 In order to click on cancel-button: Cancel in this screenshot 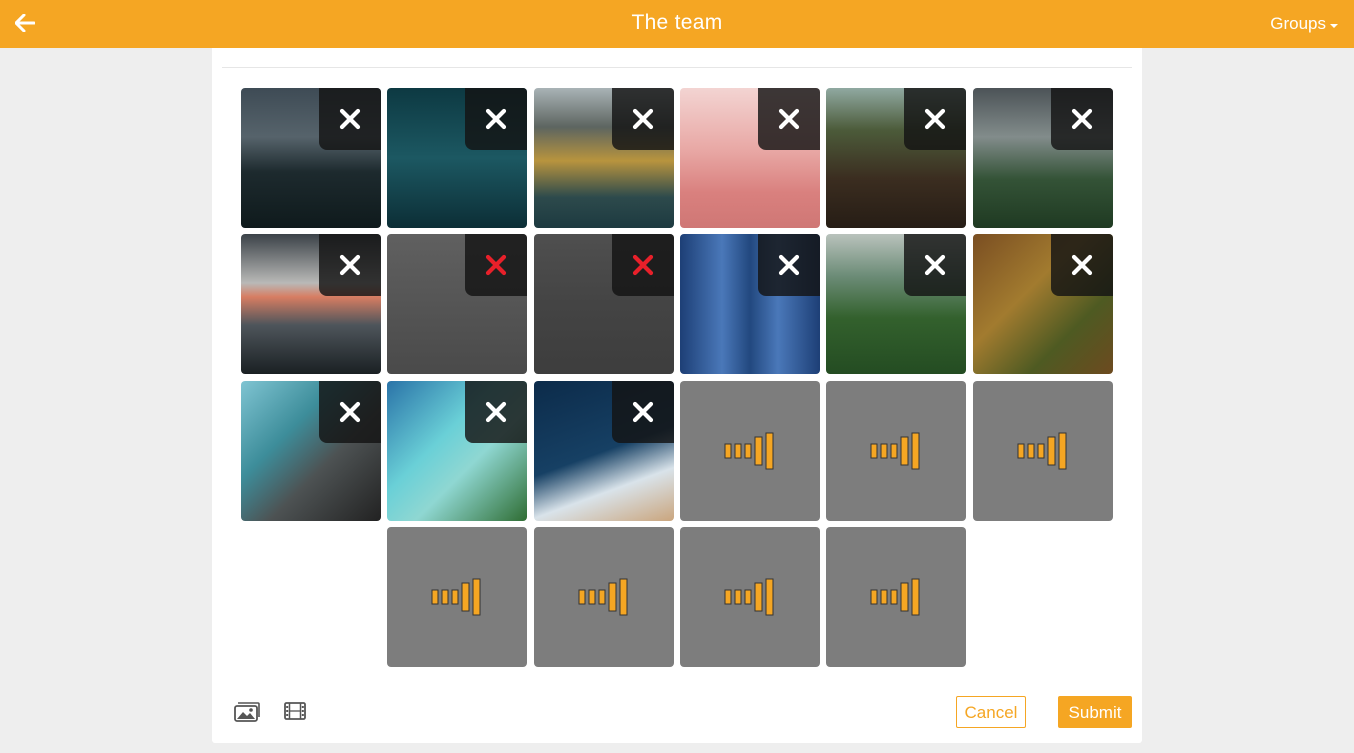, I will do `click(991, 712)`.